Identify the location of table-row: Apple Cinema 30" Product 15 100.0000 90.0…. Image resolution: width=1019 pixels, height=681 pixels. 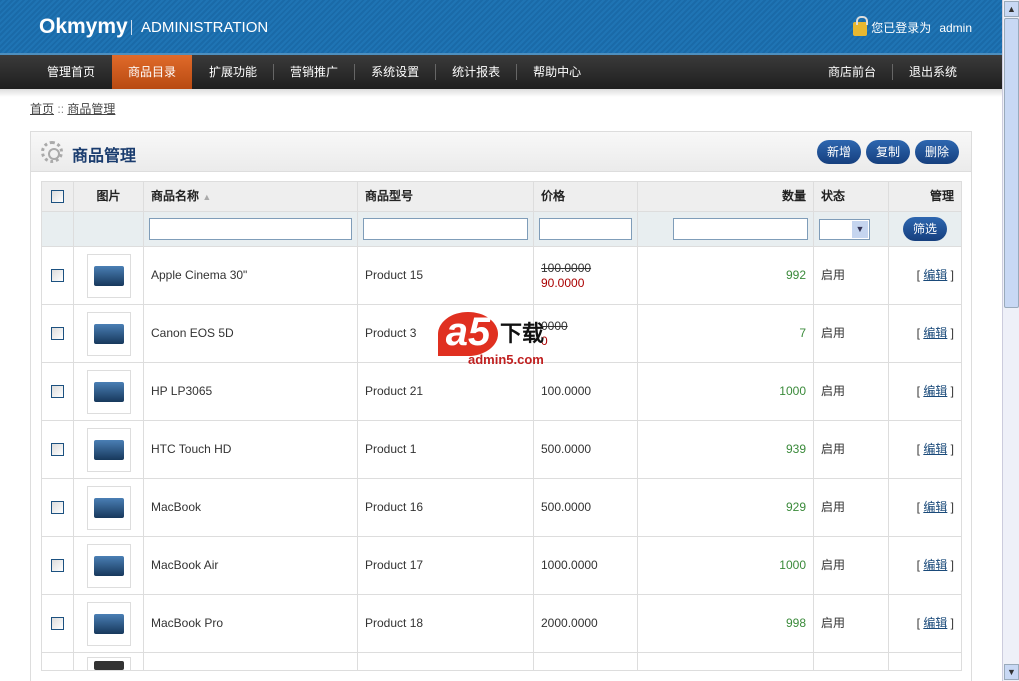
(501, 275).